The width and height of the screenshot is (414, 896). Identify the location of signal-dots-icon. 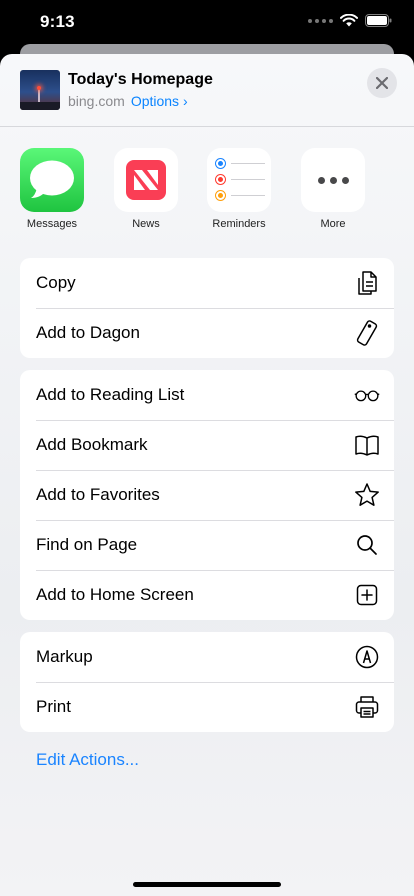
(320, 20).